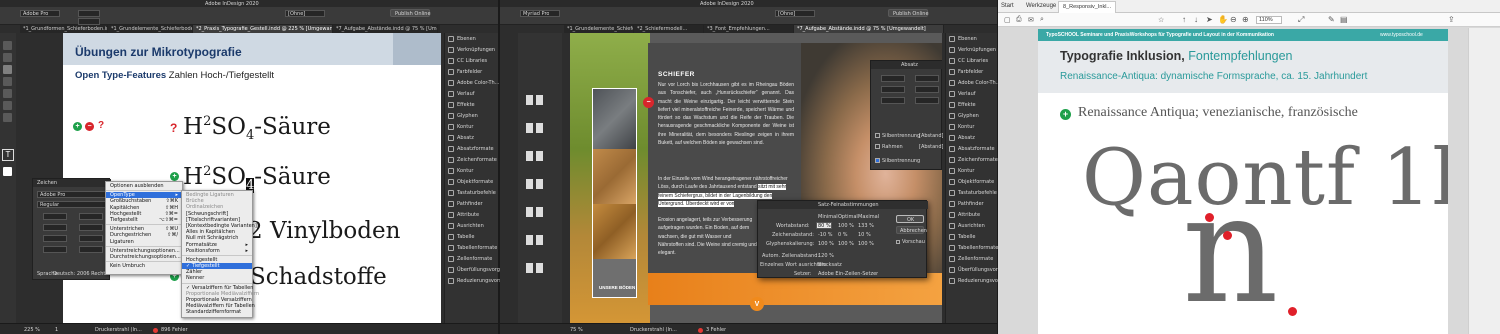  What do you see at coordinates (846, 244) in the screenshot?
I see `glyph-scale-opt: 100 %` at bounding box center [846, 244].